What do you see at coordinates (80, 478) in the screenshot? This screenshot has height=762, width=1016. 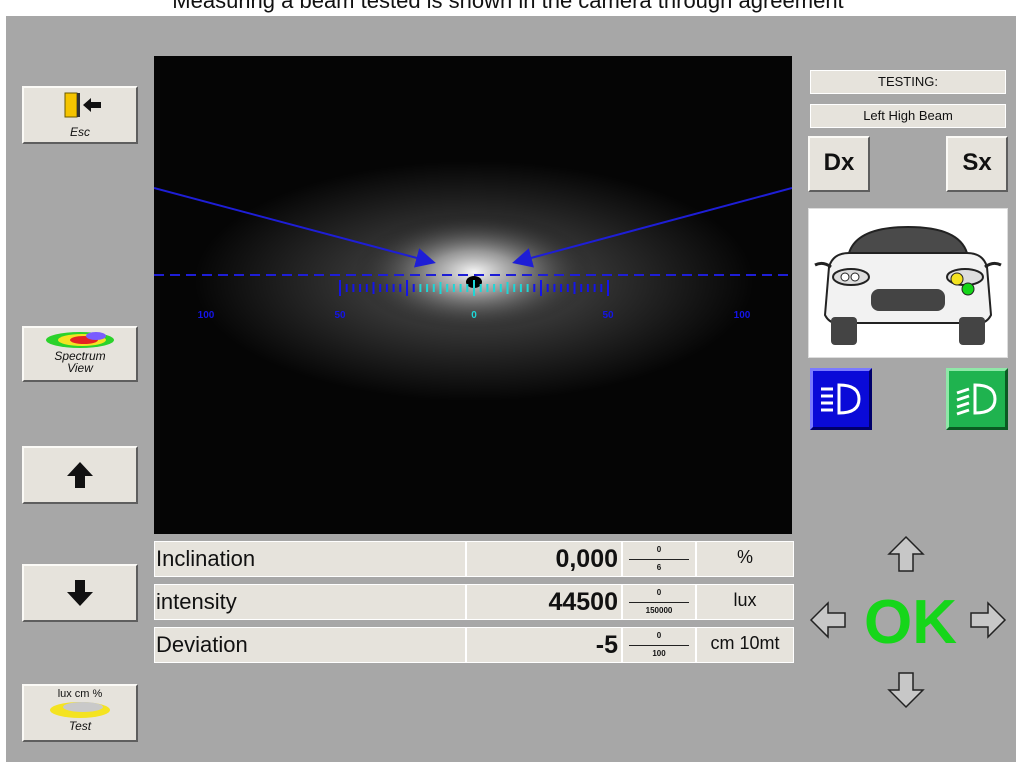 I see `arrow-up-icon` at bounding box center [80, 478].